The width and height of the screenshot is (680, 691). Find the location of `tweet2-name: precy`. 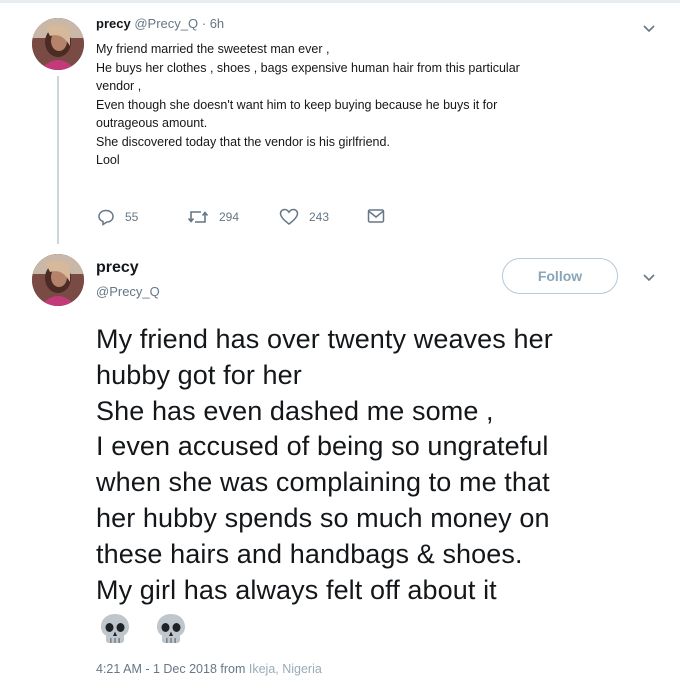

tweet2-name: precy is located at coordinates (117, 268).